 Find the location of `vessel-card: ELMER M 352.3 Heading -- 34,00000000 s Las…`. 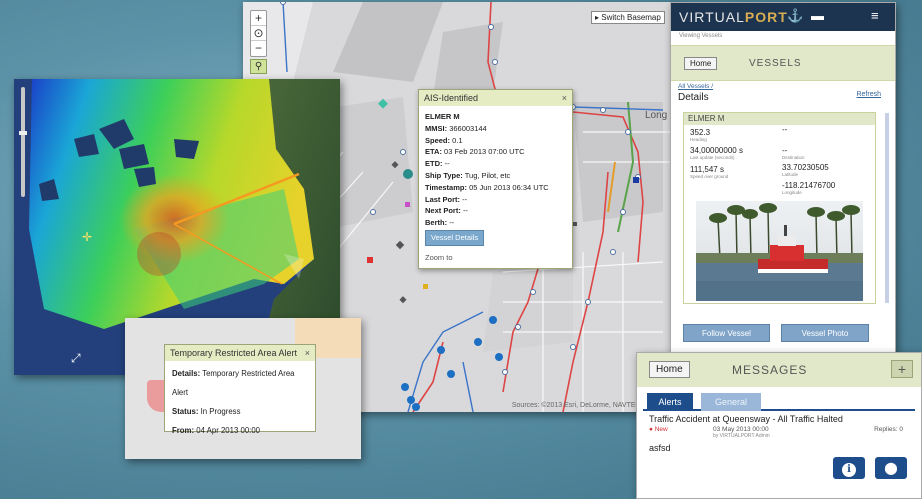

vessel-card: ELMER M 352.3 Heading -- 34,00000000 s Las… is located at coordinates (779, 208).